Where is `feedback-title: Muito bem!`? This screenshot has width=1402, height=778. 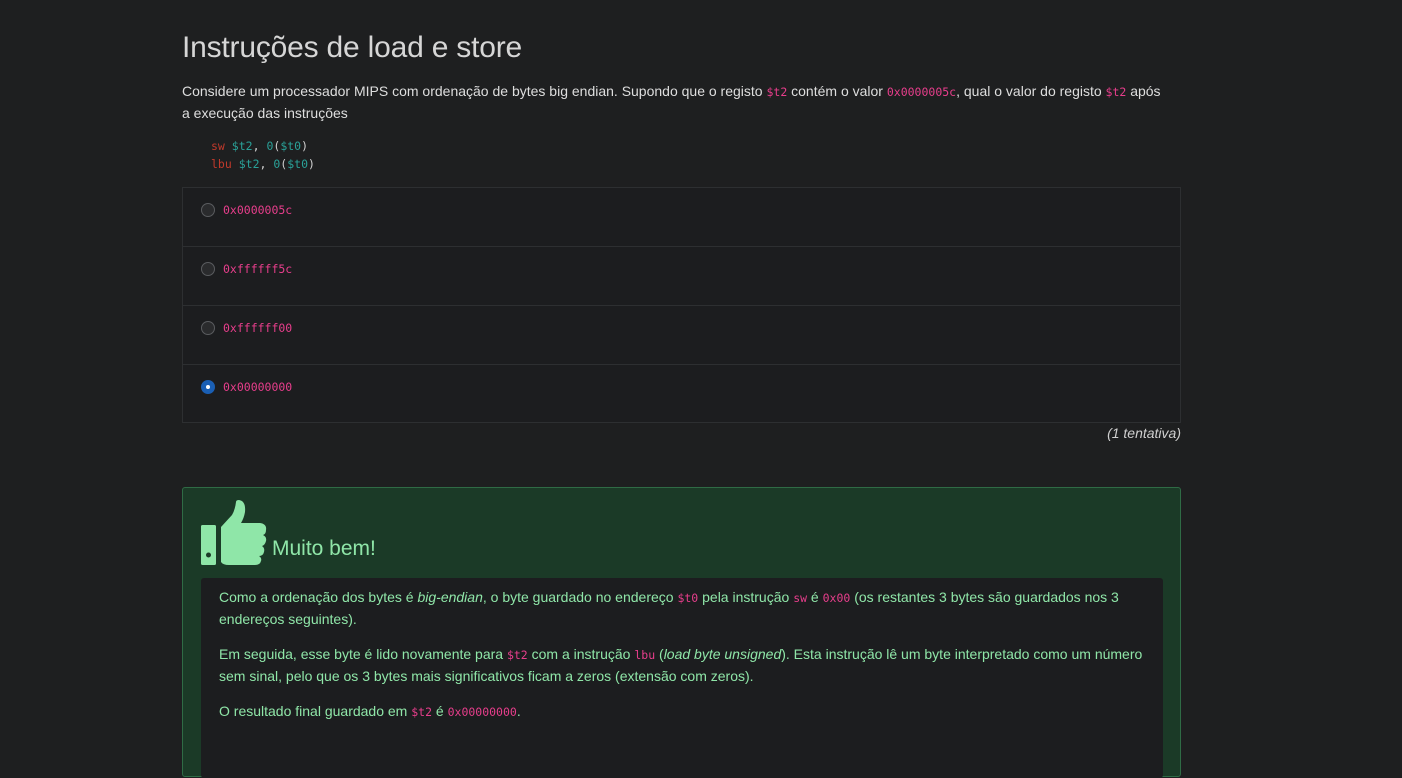 feedback-title: Muito bem! is located at coordinates (324, 548).